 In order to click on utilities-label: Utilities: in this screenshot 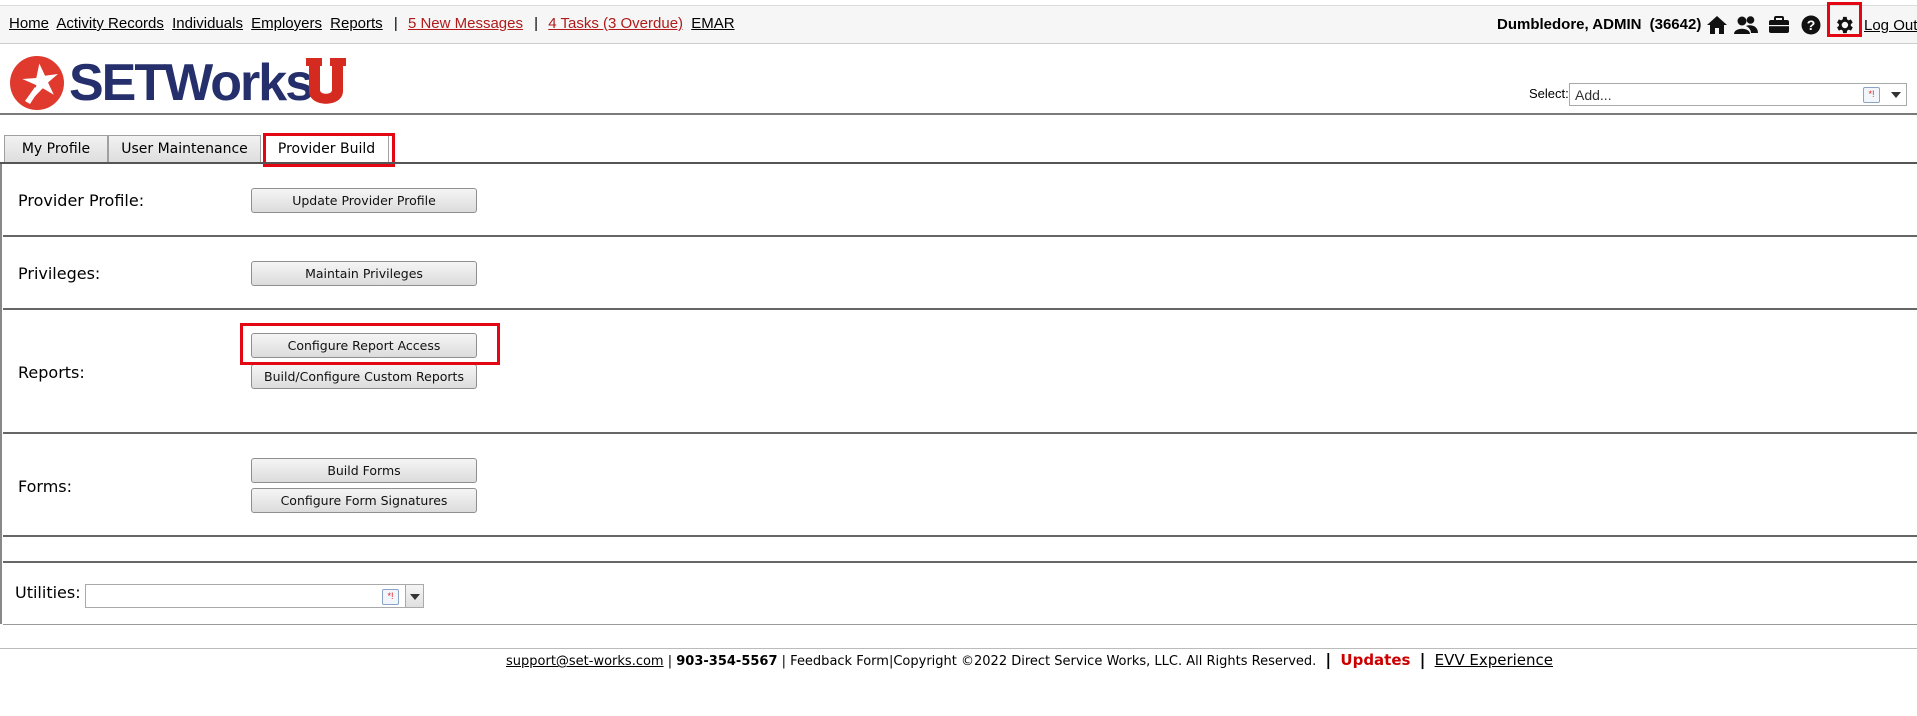, I will do `click(48, 592)`.